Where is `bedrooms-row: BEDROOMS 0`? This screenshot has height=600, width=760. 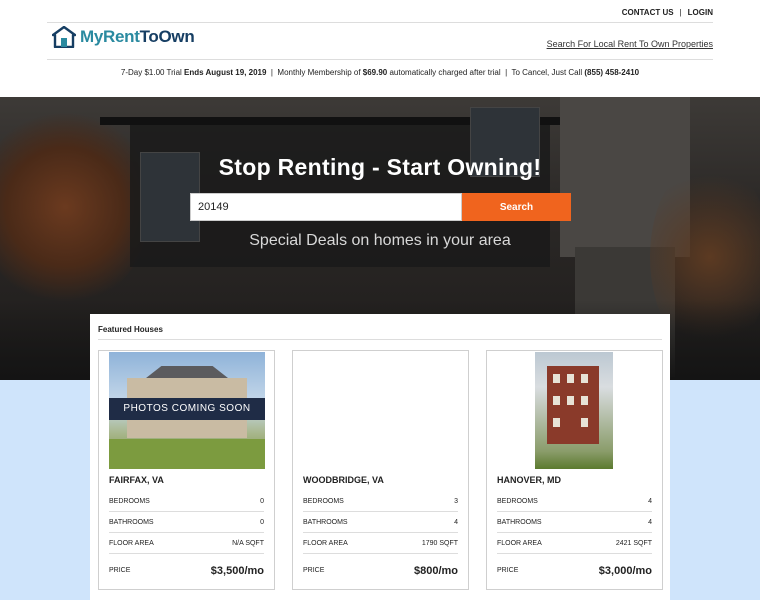
bedrooms-row: BEDROOMS 0 is located at coordinates (186, 501).